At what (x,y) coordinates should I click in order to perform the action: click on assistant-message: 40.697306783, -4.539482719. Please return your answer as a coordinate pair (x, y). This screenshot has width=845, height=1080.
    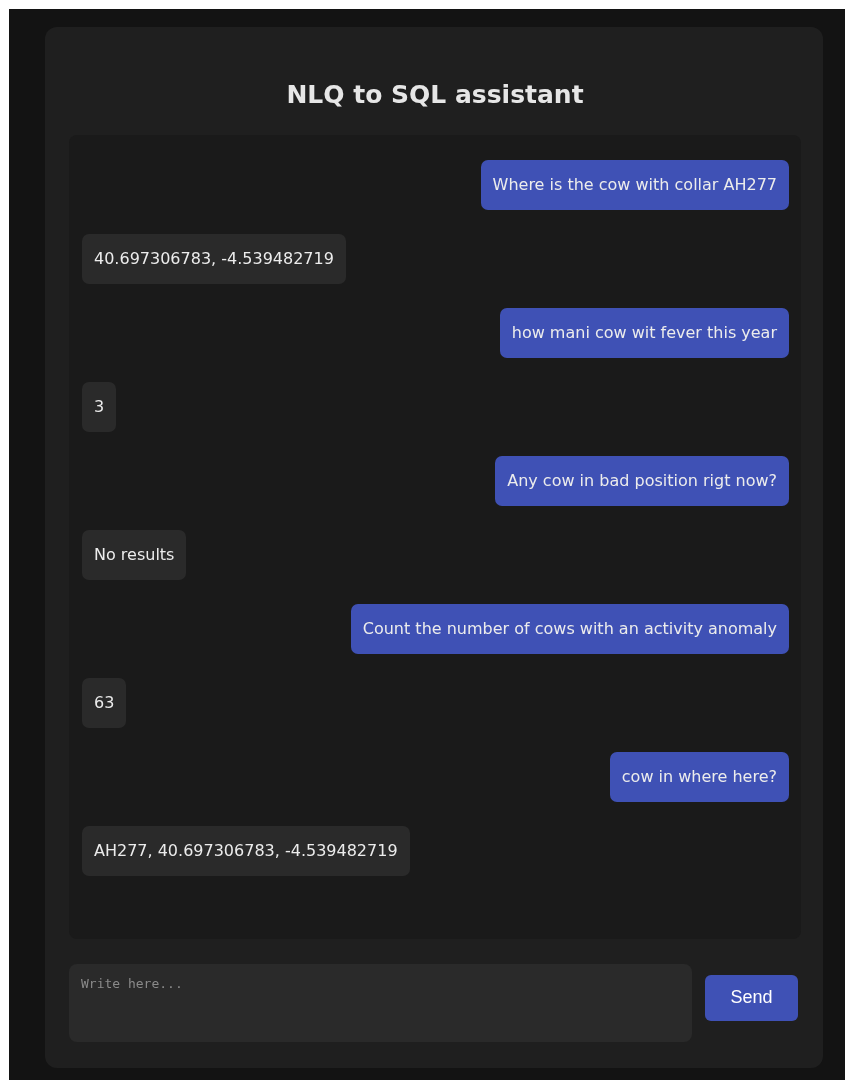
    Looking at the image, I should click on (214, 259).